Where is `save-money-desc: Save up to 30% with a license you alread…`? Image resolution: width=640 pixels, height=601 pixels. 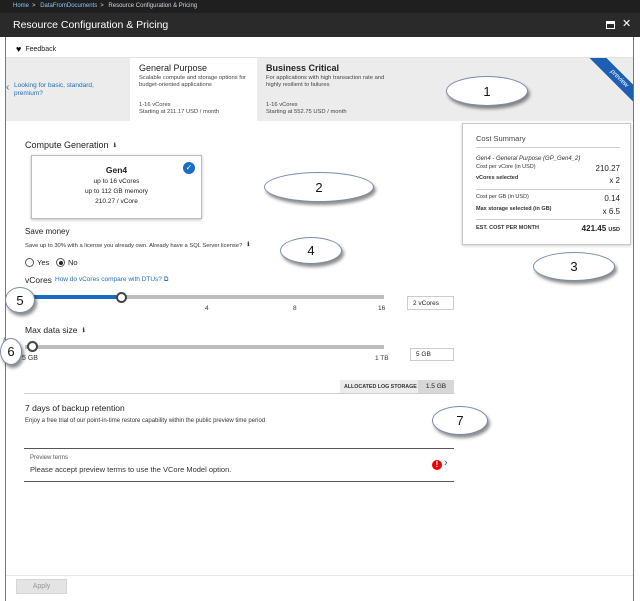 save-money-desc: Save up to 30% with a license you alread… is located at coordinates (137, 245).